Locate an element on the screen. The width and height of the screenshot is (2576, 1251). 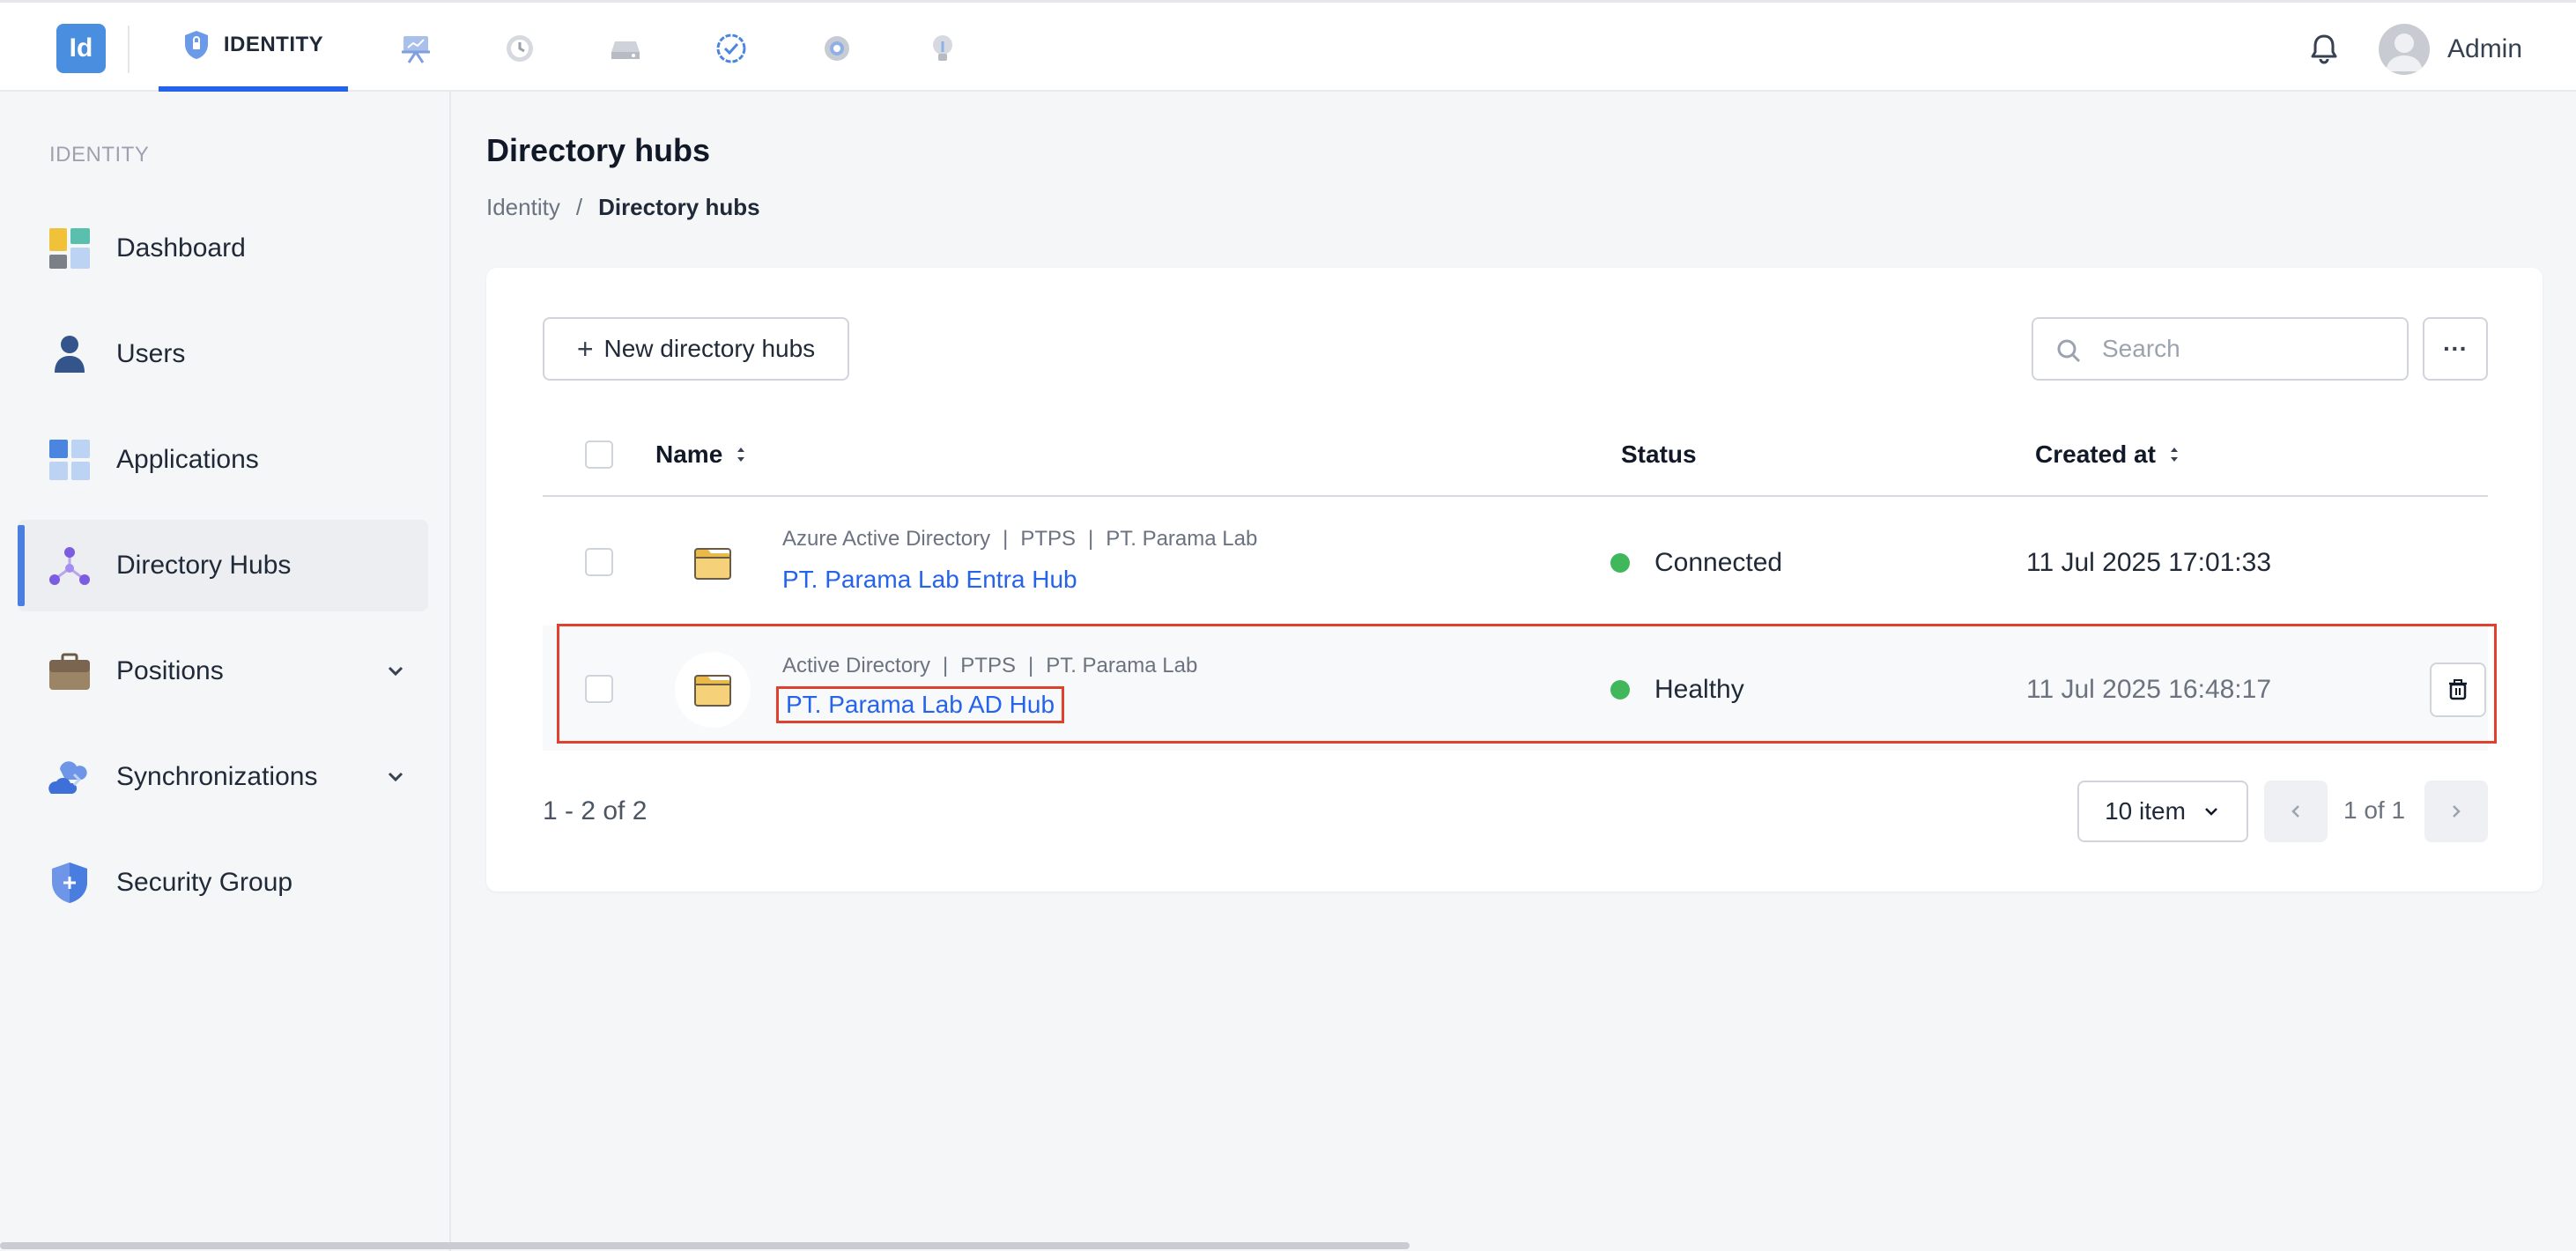
nav-tab-identity-label: IDENTITY is located at coordinates (274, 44).